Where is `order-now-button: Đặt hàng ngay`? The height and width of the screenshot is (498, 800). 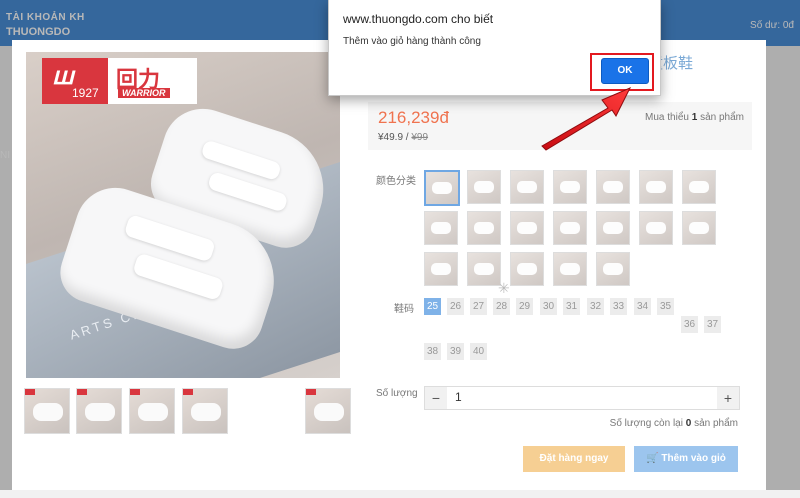
order-now-button: Đặt hàng ngay is located at coordinates (574, 459).